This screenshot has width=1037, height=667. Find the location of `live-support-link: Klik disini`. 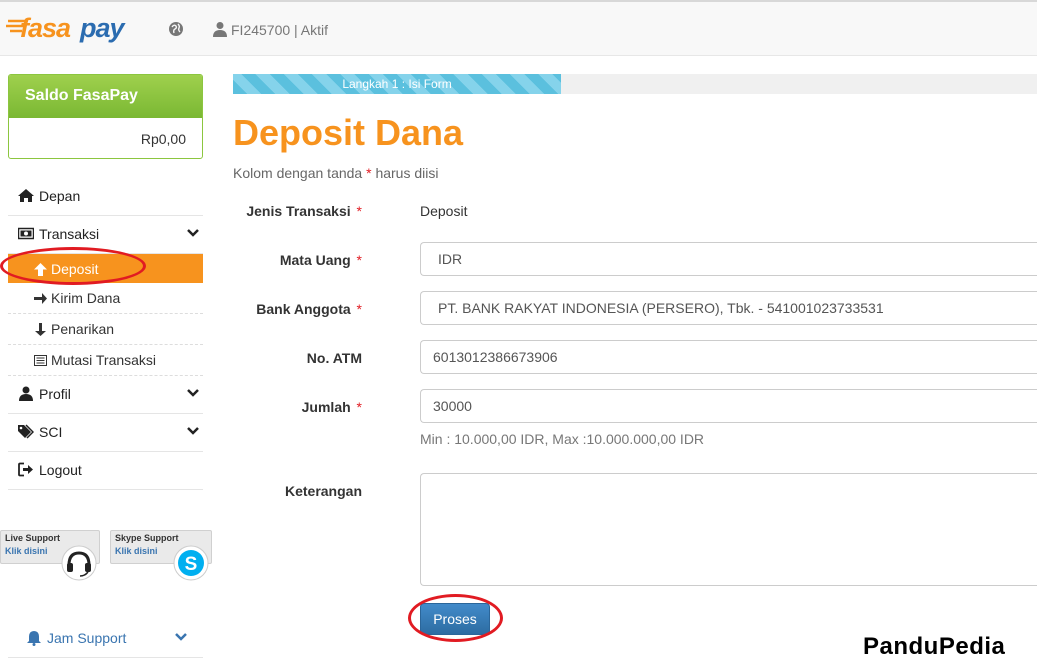

live-support-link: Klik disini is located at coordinates (26, 551).